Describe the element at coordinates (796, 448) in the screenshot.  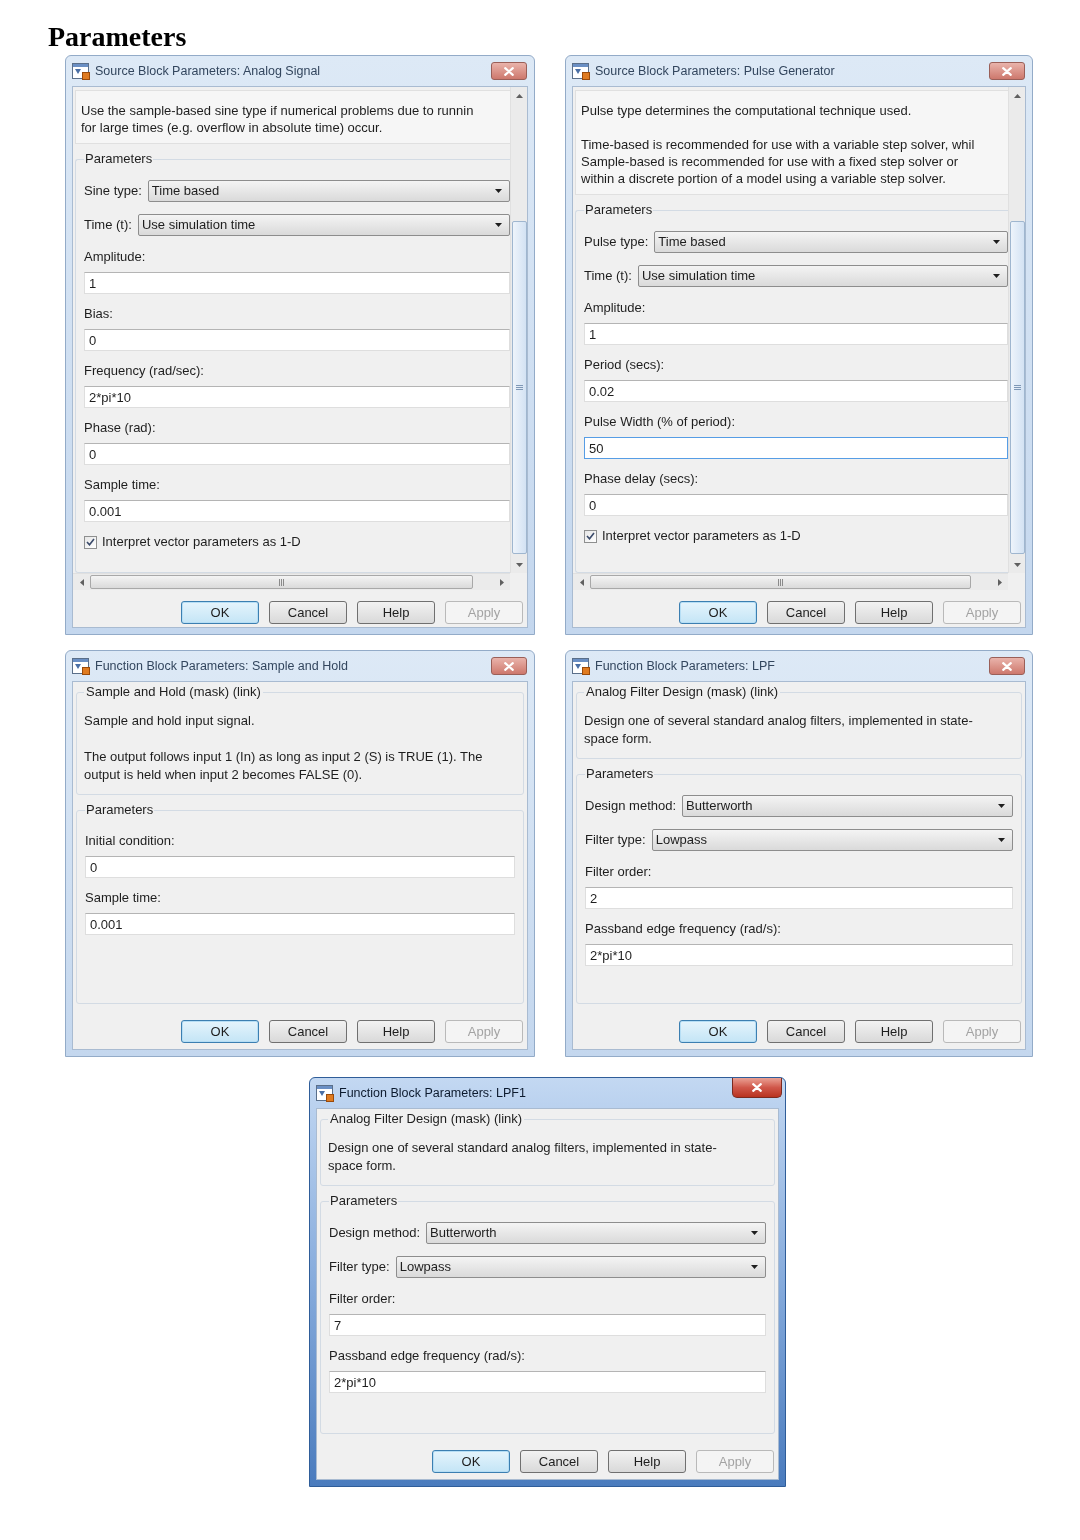
I see `input-field: 50` at that location.